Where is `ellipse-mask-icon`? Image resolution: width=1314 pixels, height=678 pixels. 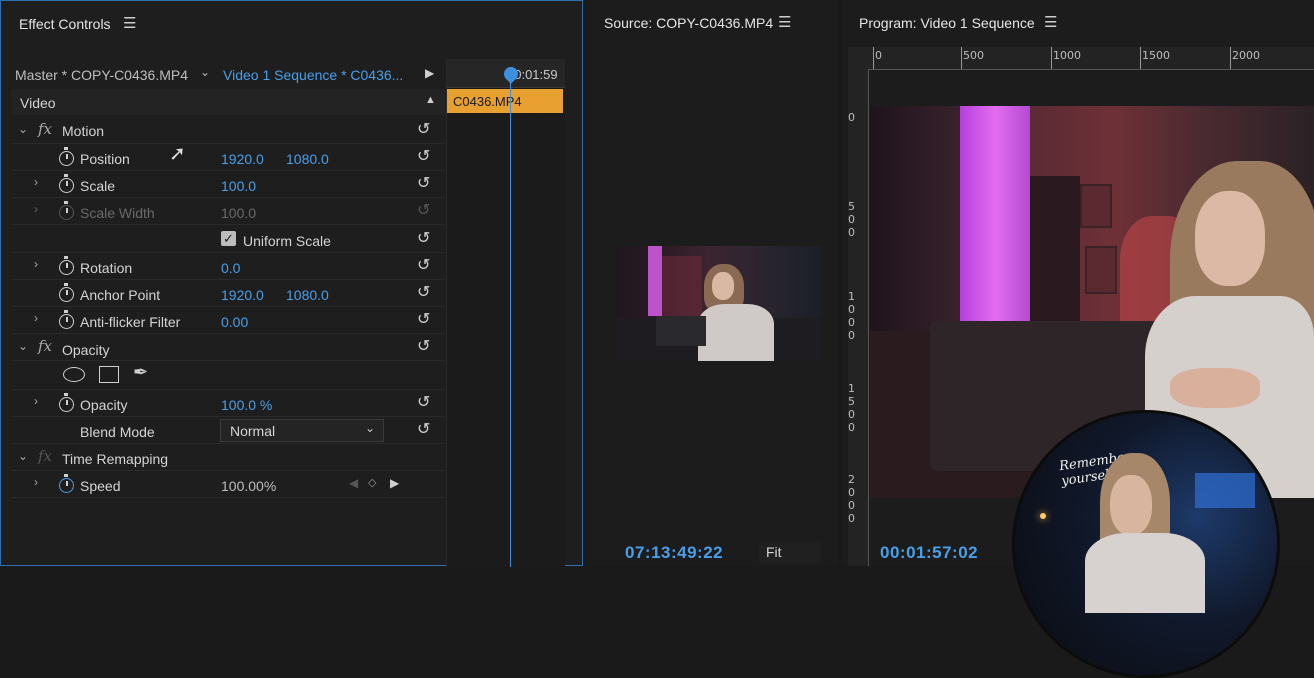
ellipse-mask-icon is located at coordinates (74, 374).